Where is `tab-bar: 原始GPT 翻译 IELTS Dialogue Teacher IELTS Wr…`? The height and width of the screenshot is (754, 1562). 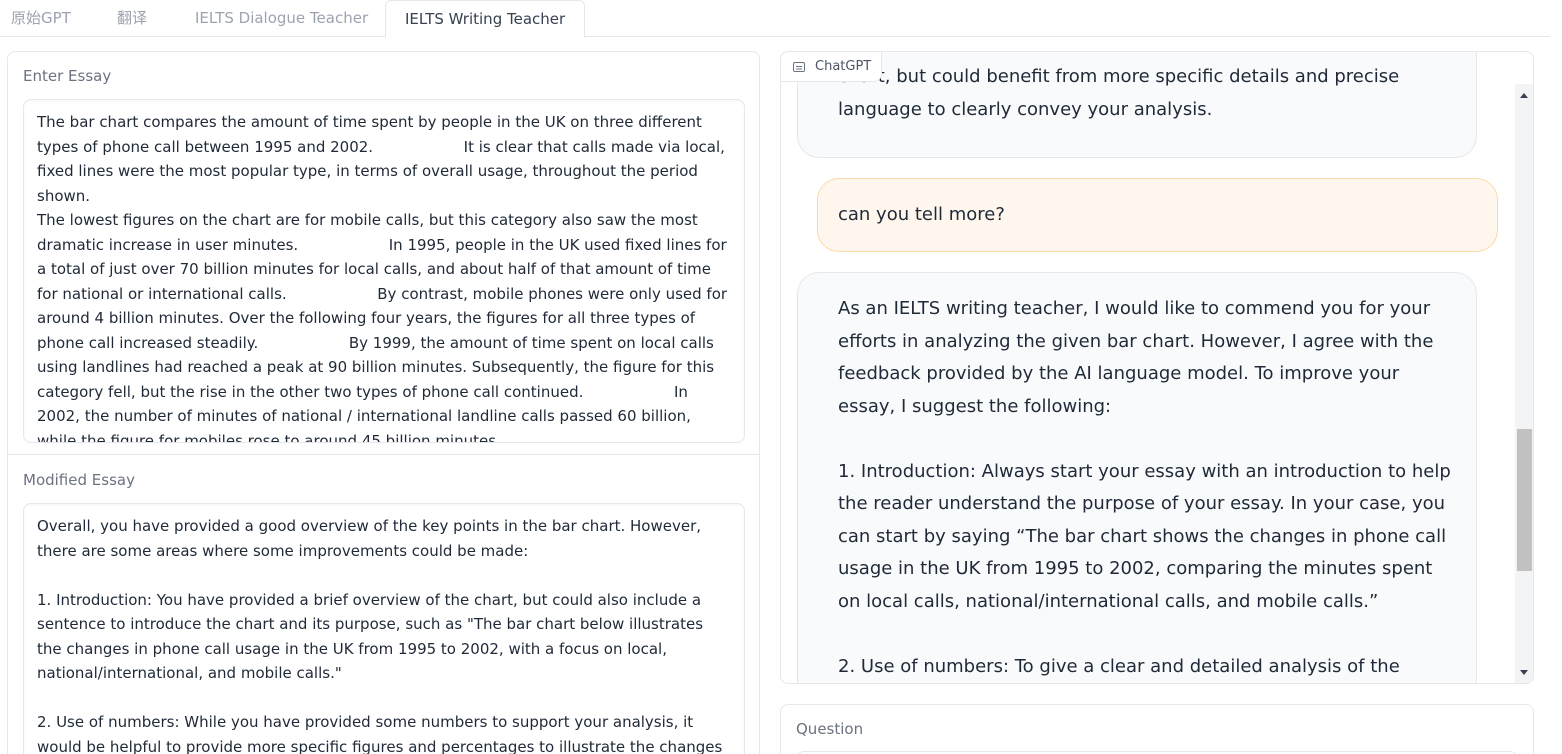 tab-bar: 原始GPT 翻译 IELTS Dialogue Teacher IELTS Wr… is located at coordinates (775, 19).